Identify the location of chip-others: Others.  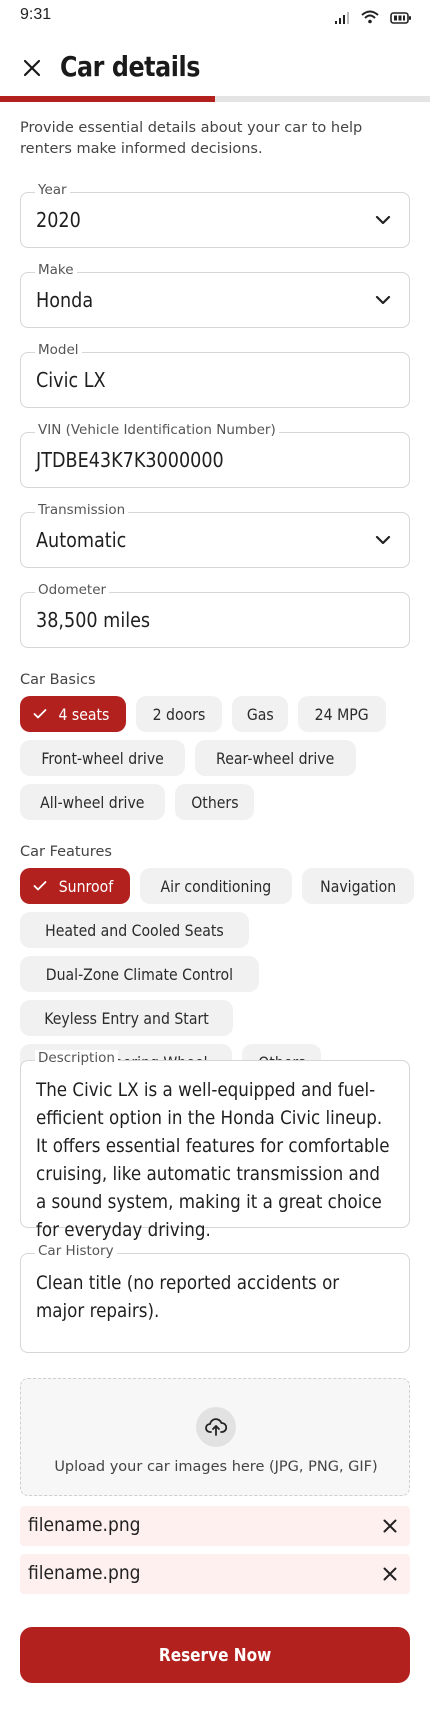
(214, 802).